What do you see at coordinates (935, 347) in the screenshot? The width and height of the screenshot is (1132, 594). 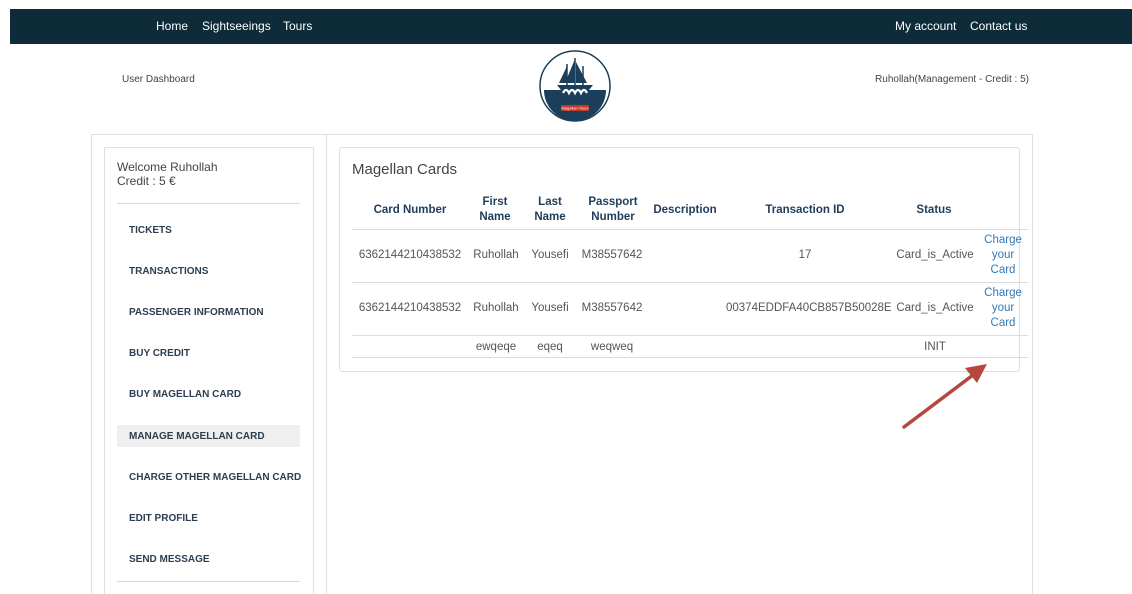 I see `cell-status: INIT` at bounding box center [935, 347].